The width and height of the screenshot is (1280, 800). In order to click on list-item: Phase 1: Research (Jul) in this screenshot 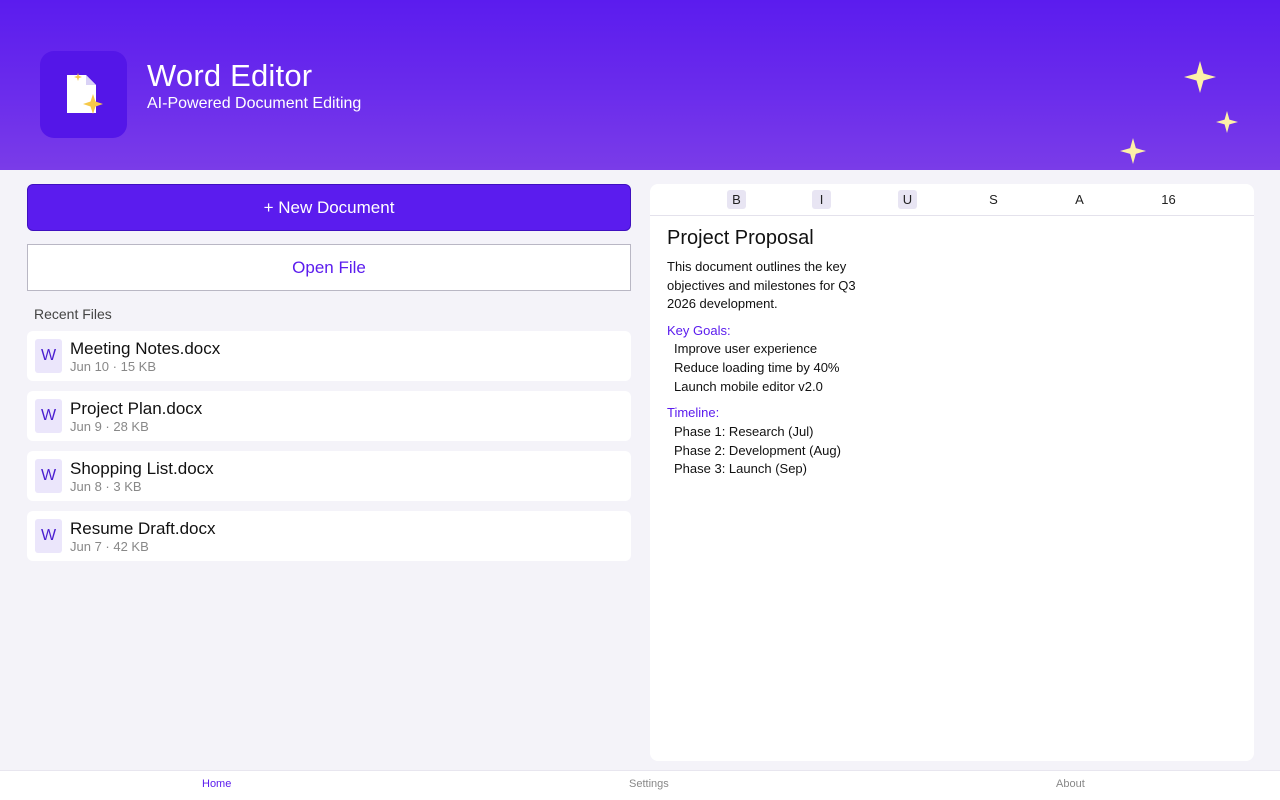, I will do `click(744, 431)`.